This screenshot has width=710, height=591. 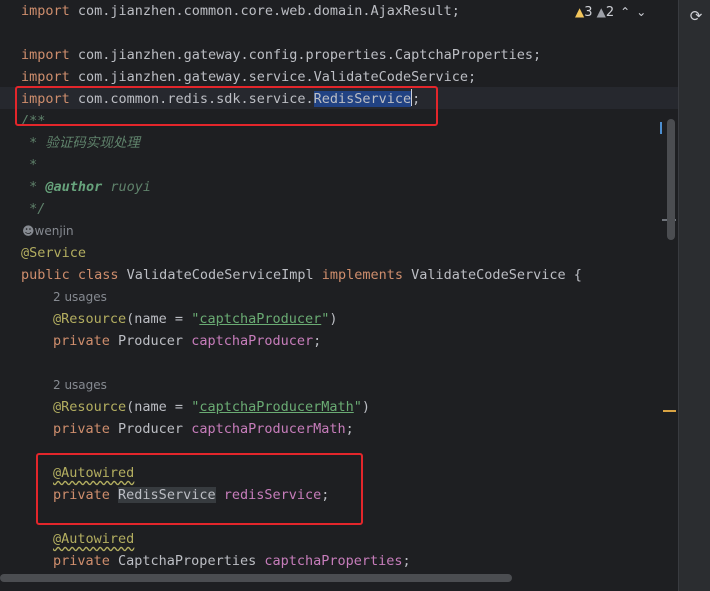 I want to click on javadoc-author-tag: @author, so click(x=74, y=187).